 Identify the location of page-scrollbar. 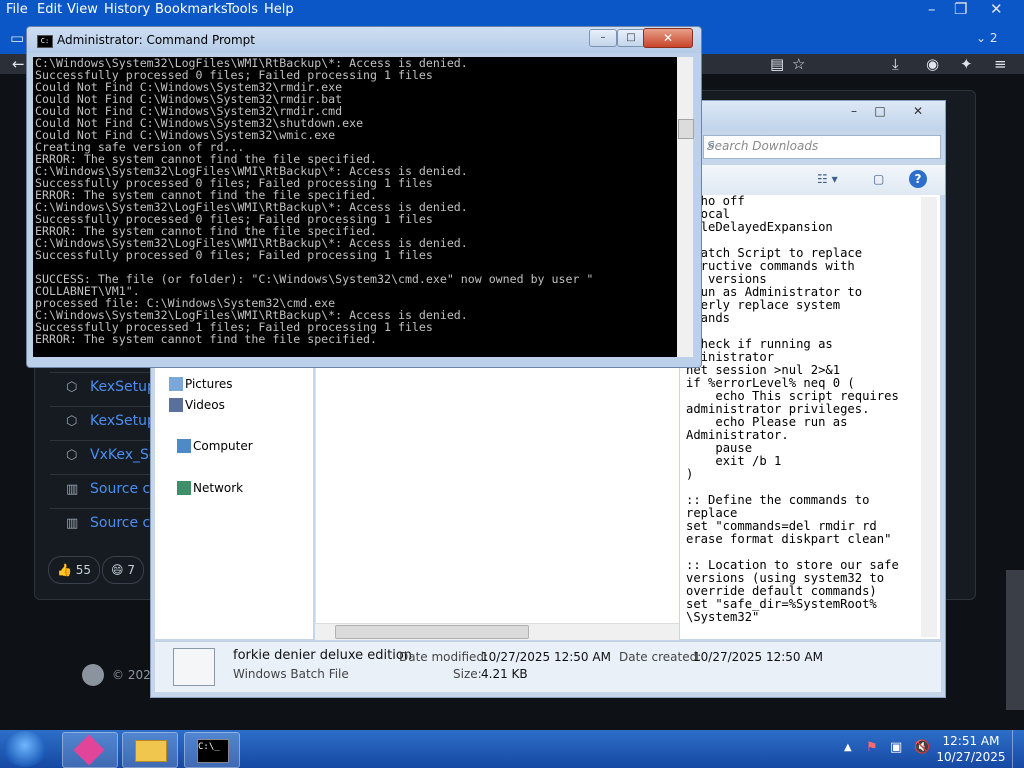
(1015, 640).